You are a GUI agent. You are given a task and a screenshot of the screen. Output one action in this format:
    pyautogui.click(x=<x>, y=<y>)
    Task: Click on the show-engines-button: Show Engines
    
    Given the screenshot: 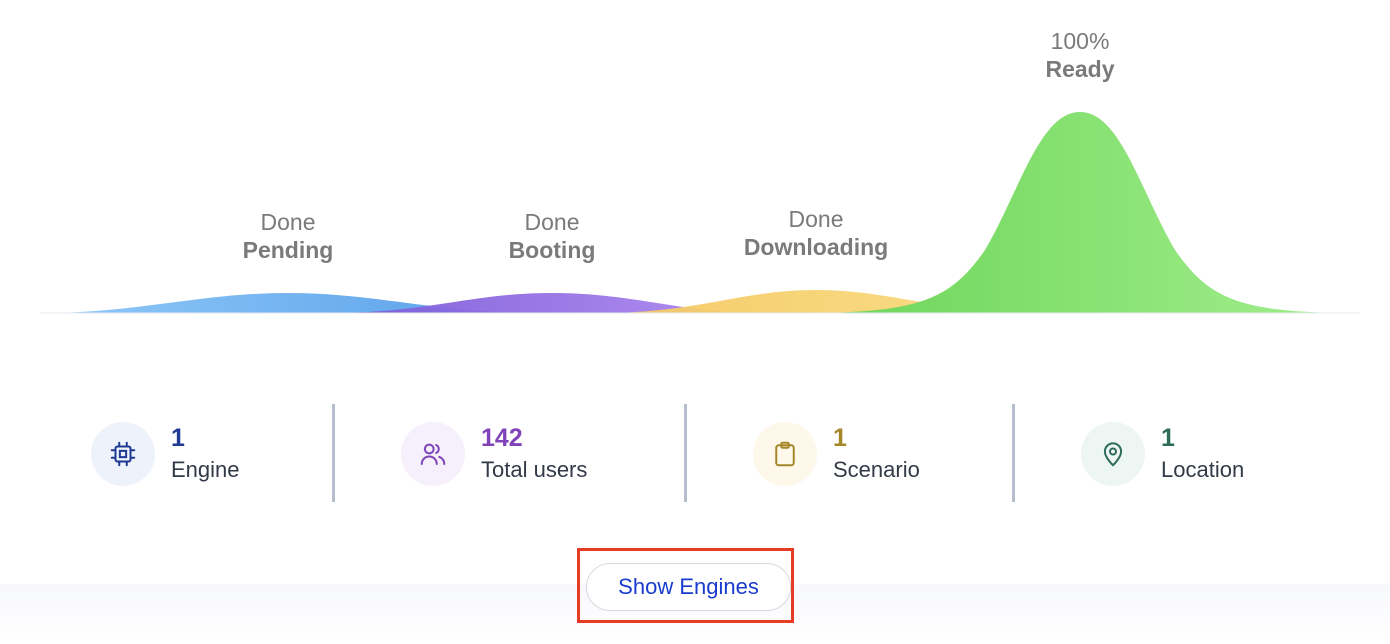 What is the action you would take?
    pyautogui.click(x=688, y=587)
    